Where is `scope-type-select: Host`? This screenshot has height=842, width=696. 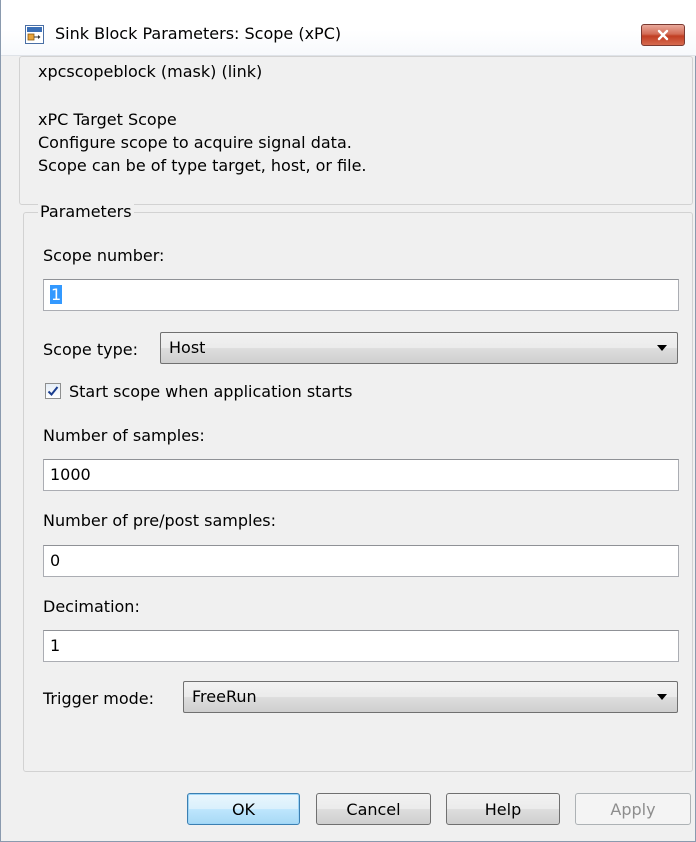
scope-type-select: Host is located at coordinates (419, 348).